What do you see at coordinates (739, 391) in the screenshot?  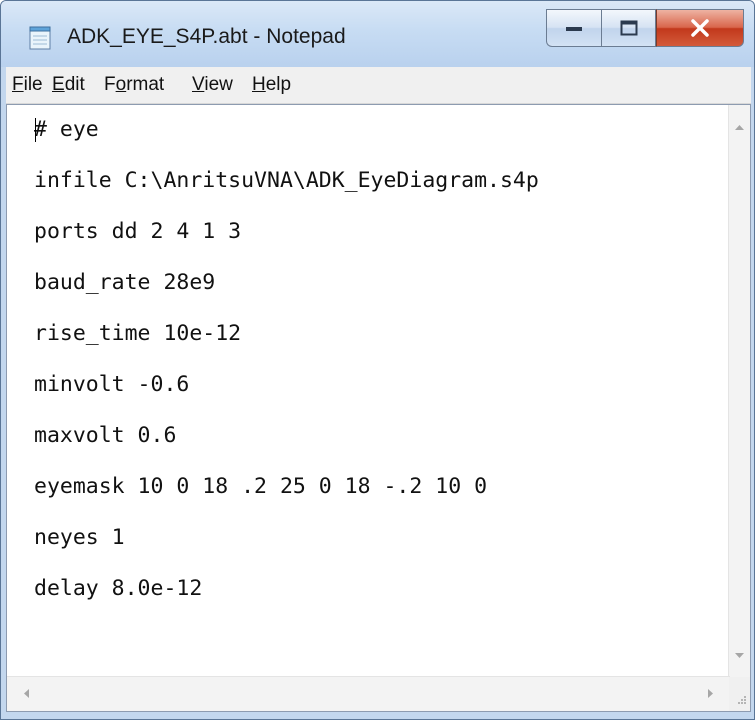 I see `vertical-scrollbar` at bounding box center [739, 391].